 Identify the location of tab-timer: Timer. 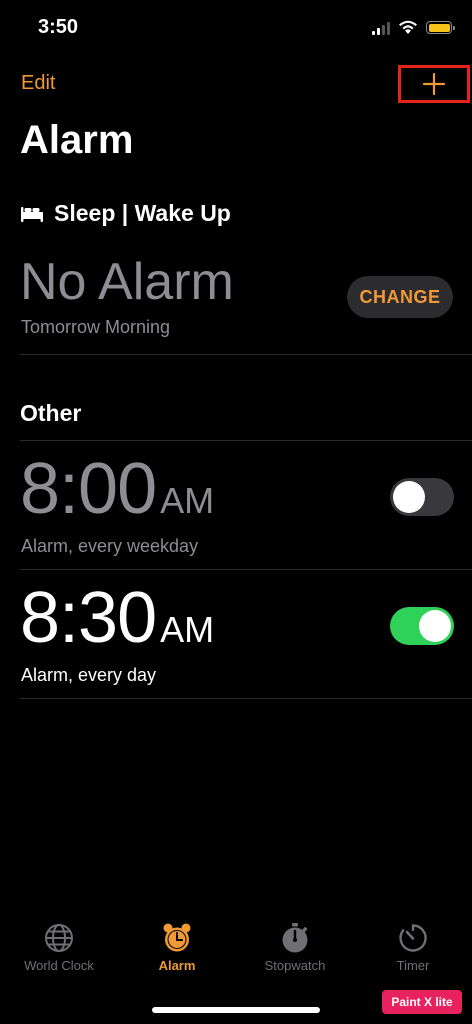
(413, 957).